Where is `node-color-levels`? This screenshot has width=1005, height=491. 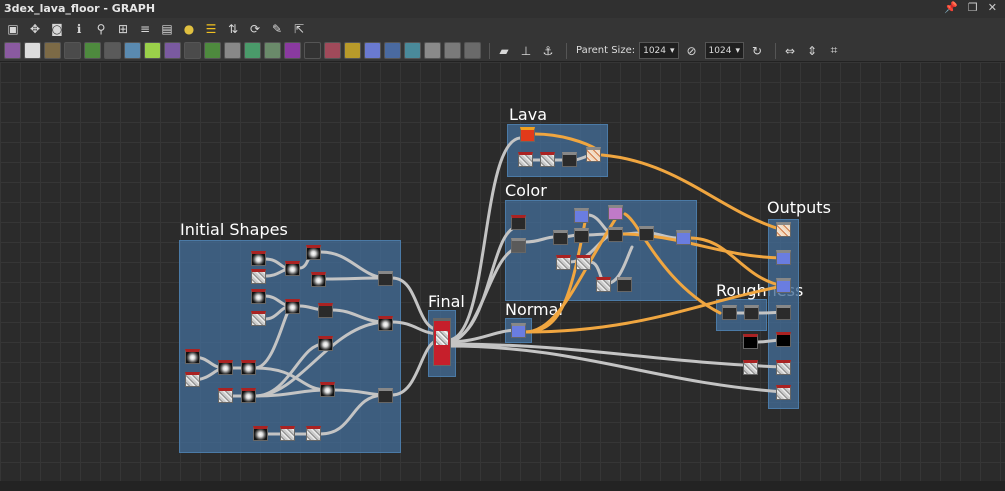 node-color-levels is located at coordinates (518, 245).